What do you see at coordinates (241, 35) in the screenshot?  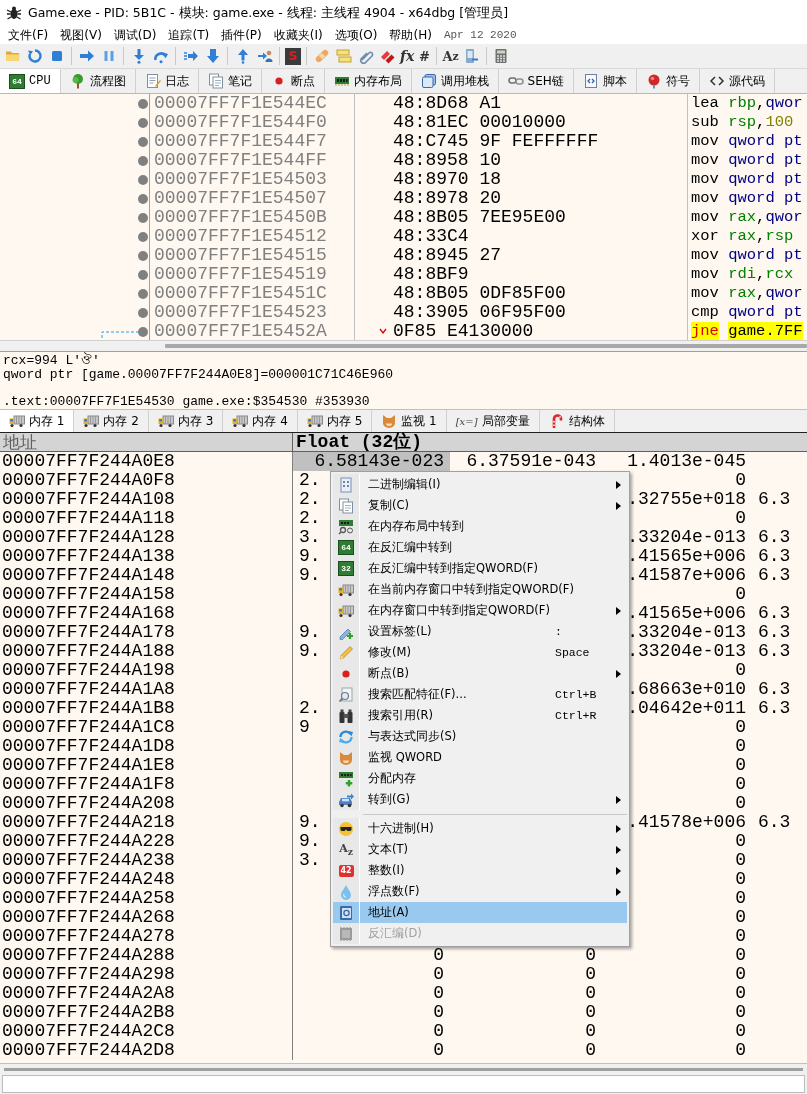 I see `menu-item: 插件(P)` at bounding box center [241, 35].